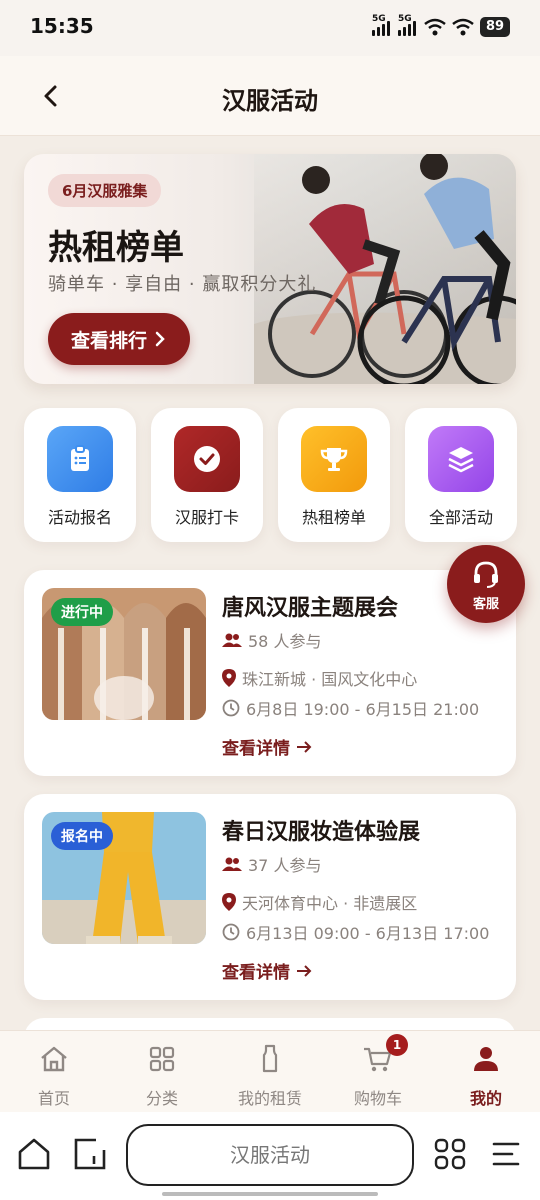 The image size is (540, 1200). I want to click on battery-indicator: 89, so click(495, 27).